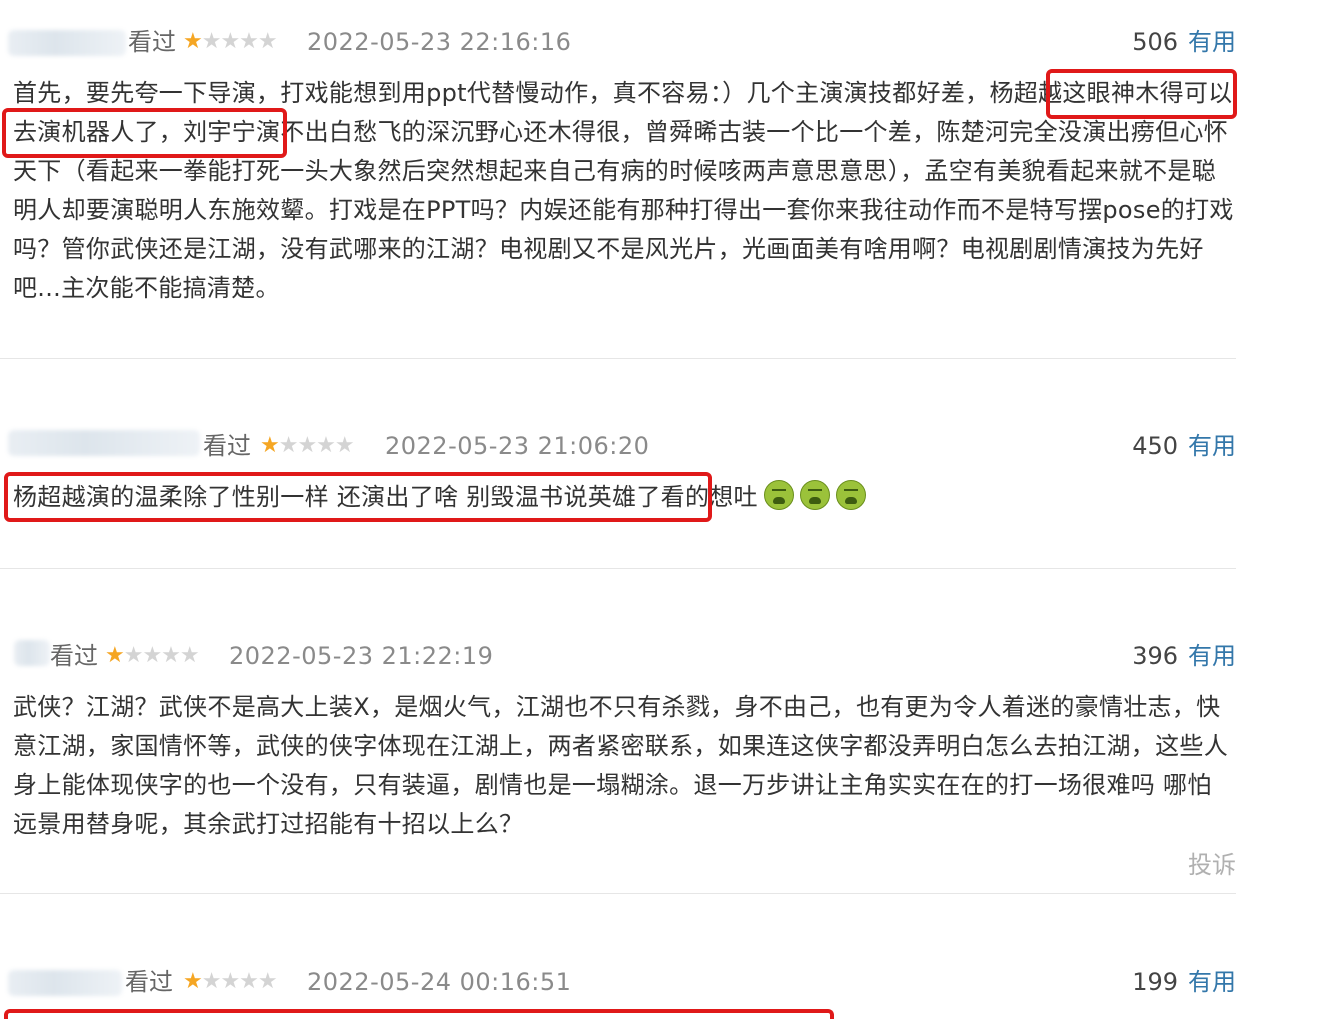 This screenshot has height=1019, width=1322. What do you see at coordinates (439, 42) in the screenshot?
I see `review-date: 2022-05-23 22:16:16` at bounding box center [439, 42].